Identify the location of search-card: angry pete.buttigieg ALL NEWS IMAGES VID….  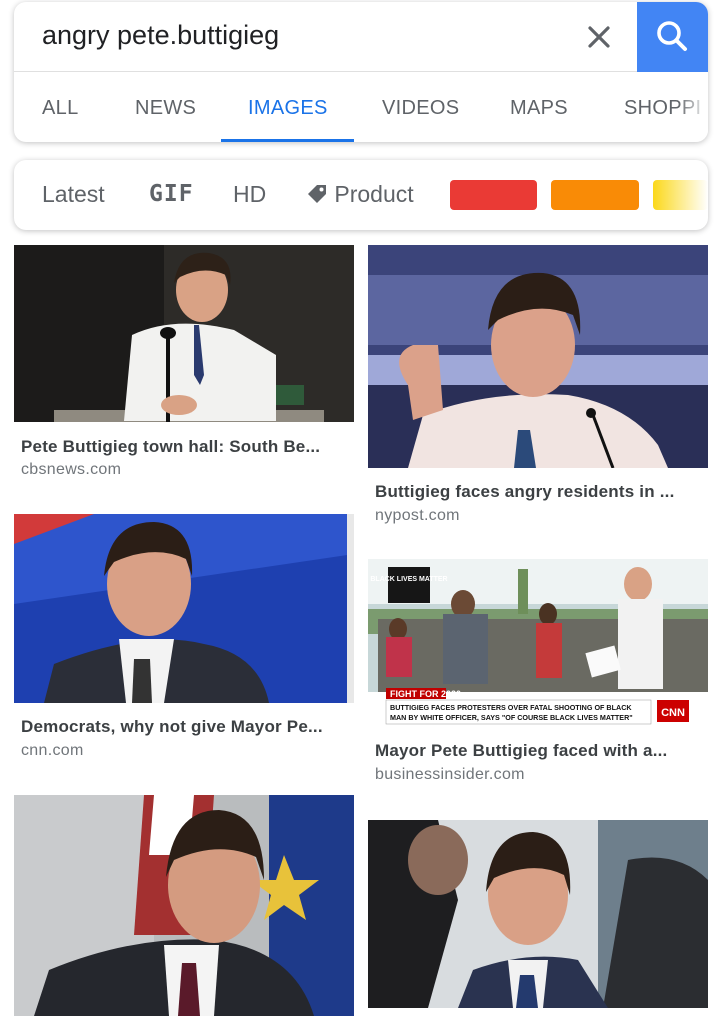
(361, 72).